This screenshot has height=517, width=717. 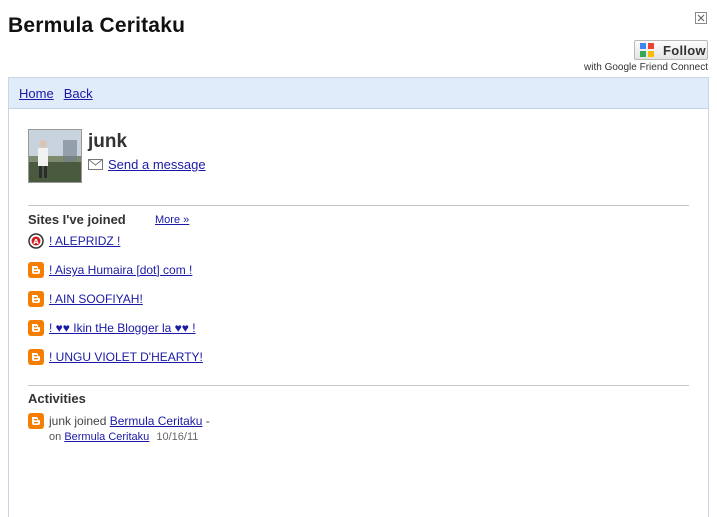 What do you see at coordinates (156, 421) in the screenshot?
I see `activity-target-link: Bermula Ceritaku` at bounding box center [156, 421].